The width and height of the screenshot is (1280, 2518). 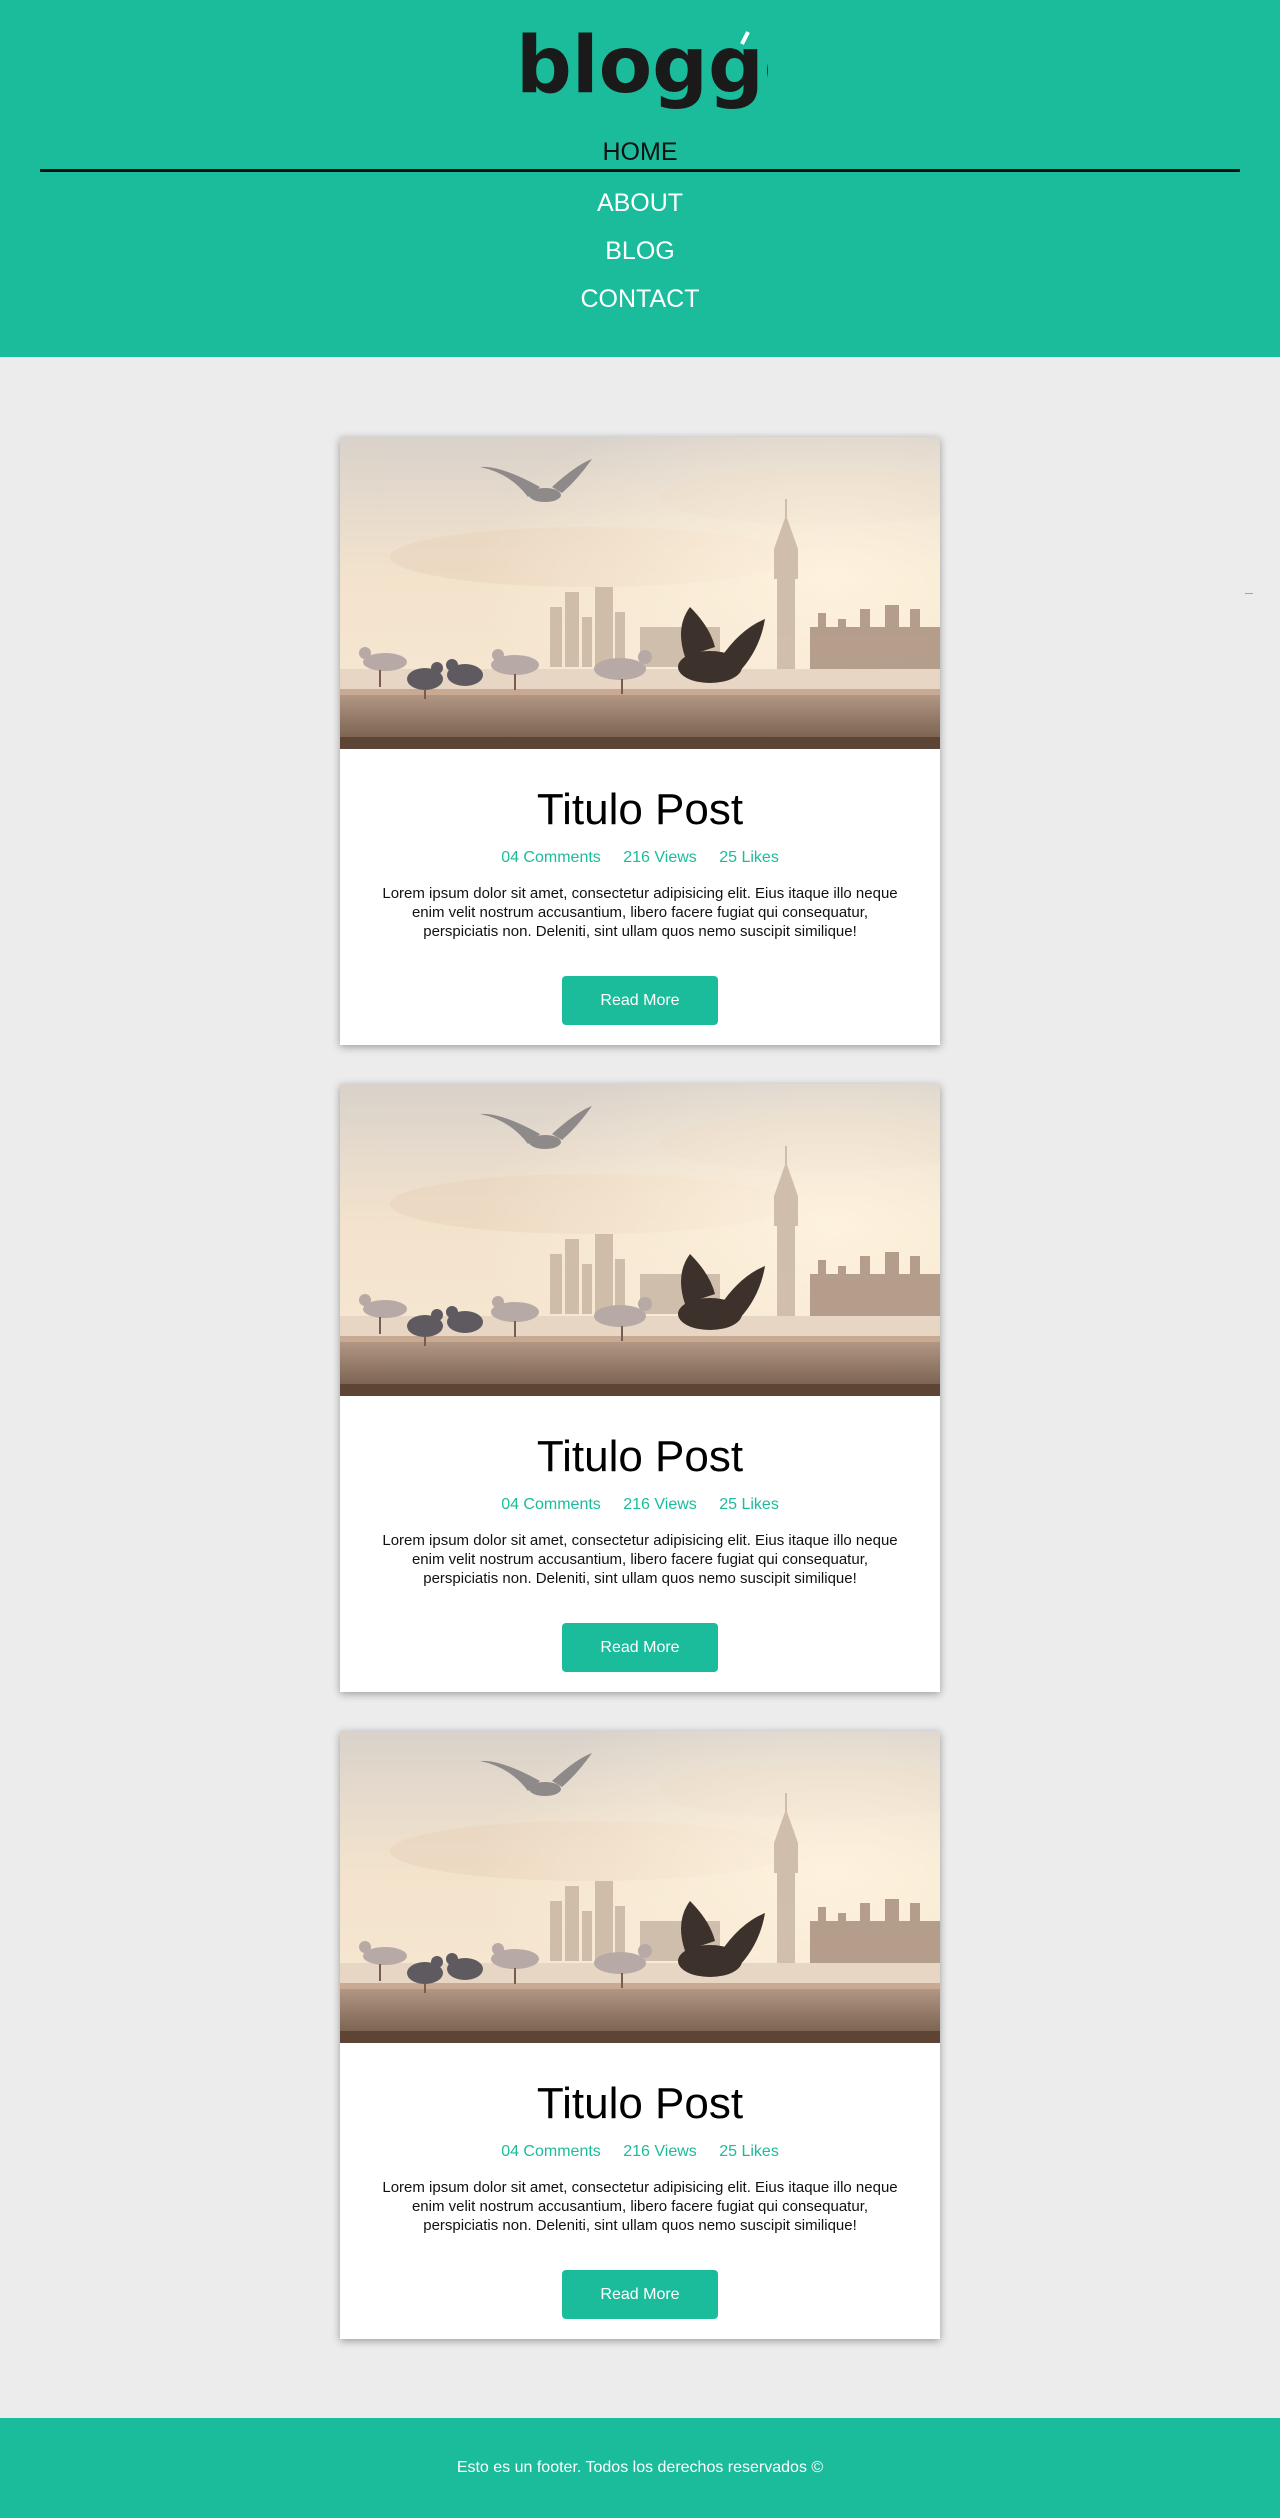 What do you see at coordinates (640, 152) in the screenshot?
I see `nav-home: HOME` at bounding box center [640, 152].